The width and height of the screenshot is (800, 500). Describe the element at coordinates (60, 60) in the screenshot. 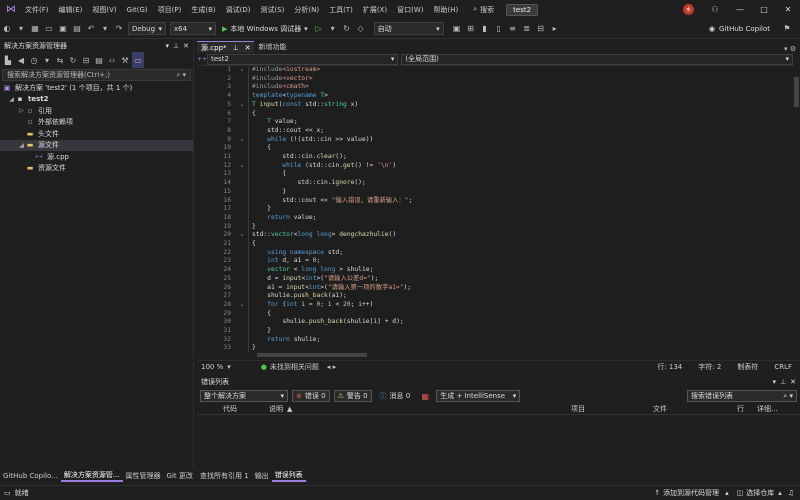

I see `sync-icon: ⇆` at that location.